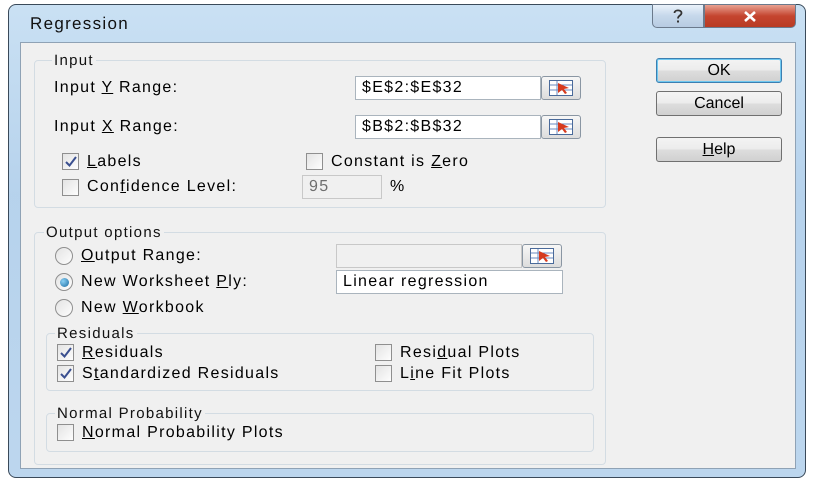 Image resolution: width=816 pixels, height=485 pixels. What do you see at coordinates (104, 232) in the screenshot?
I see `group-legend: Output options` at bounding box center [104, 232].